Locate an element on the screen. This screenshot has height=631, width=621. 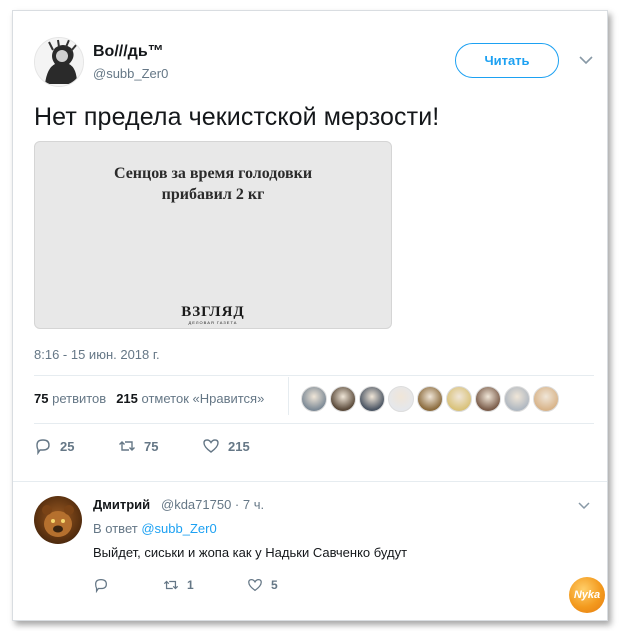
reply-to-handle-link: @subb_Zer0 is located at coordinates (178, 528).